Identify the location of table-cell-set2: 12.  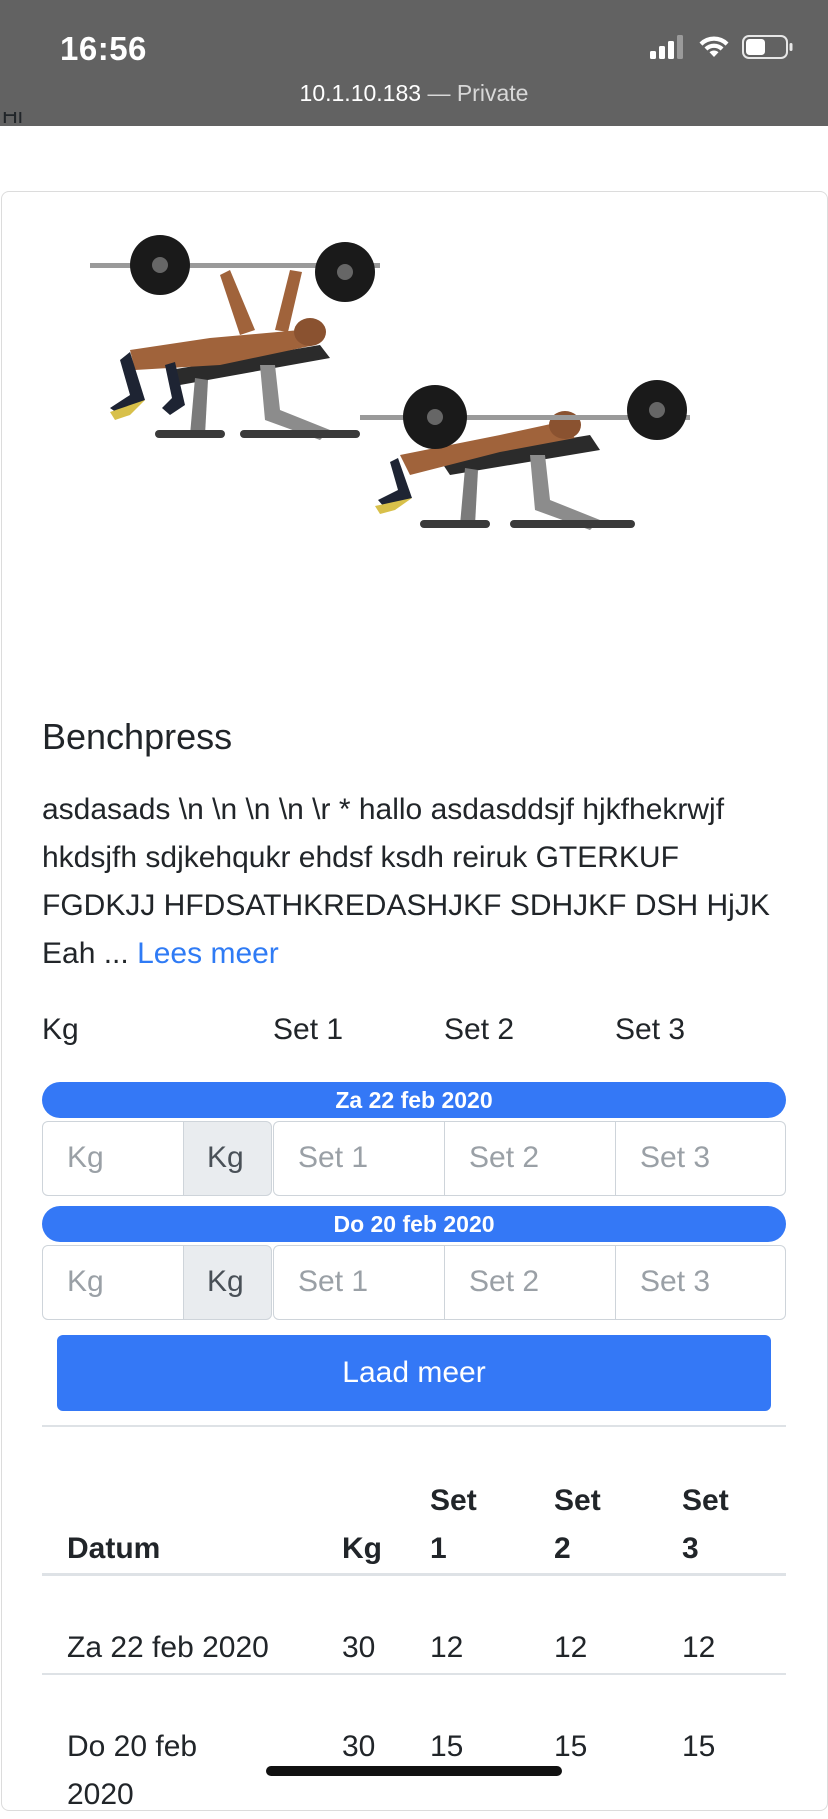
(571, 1647).